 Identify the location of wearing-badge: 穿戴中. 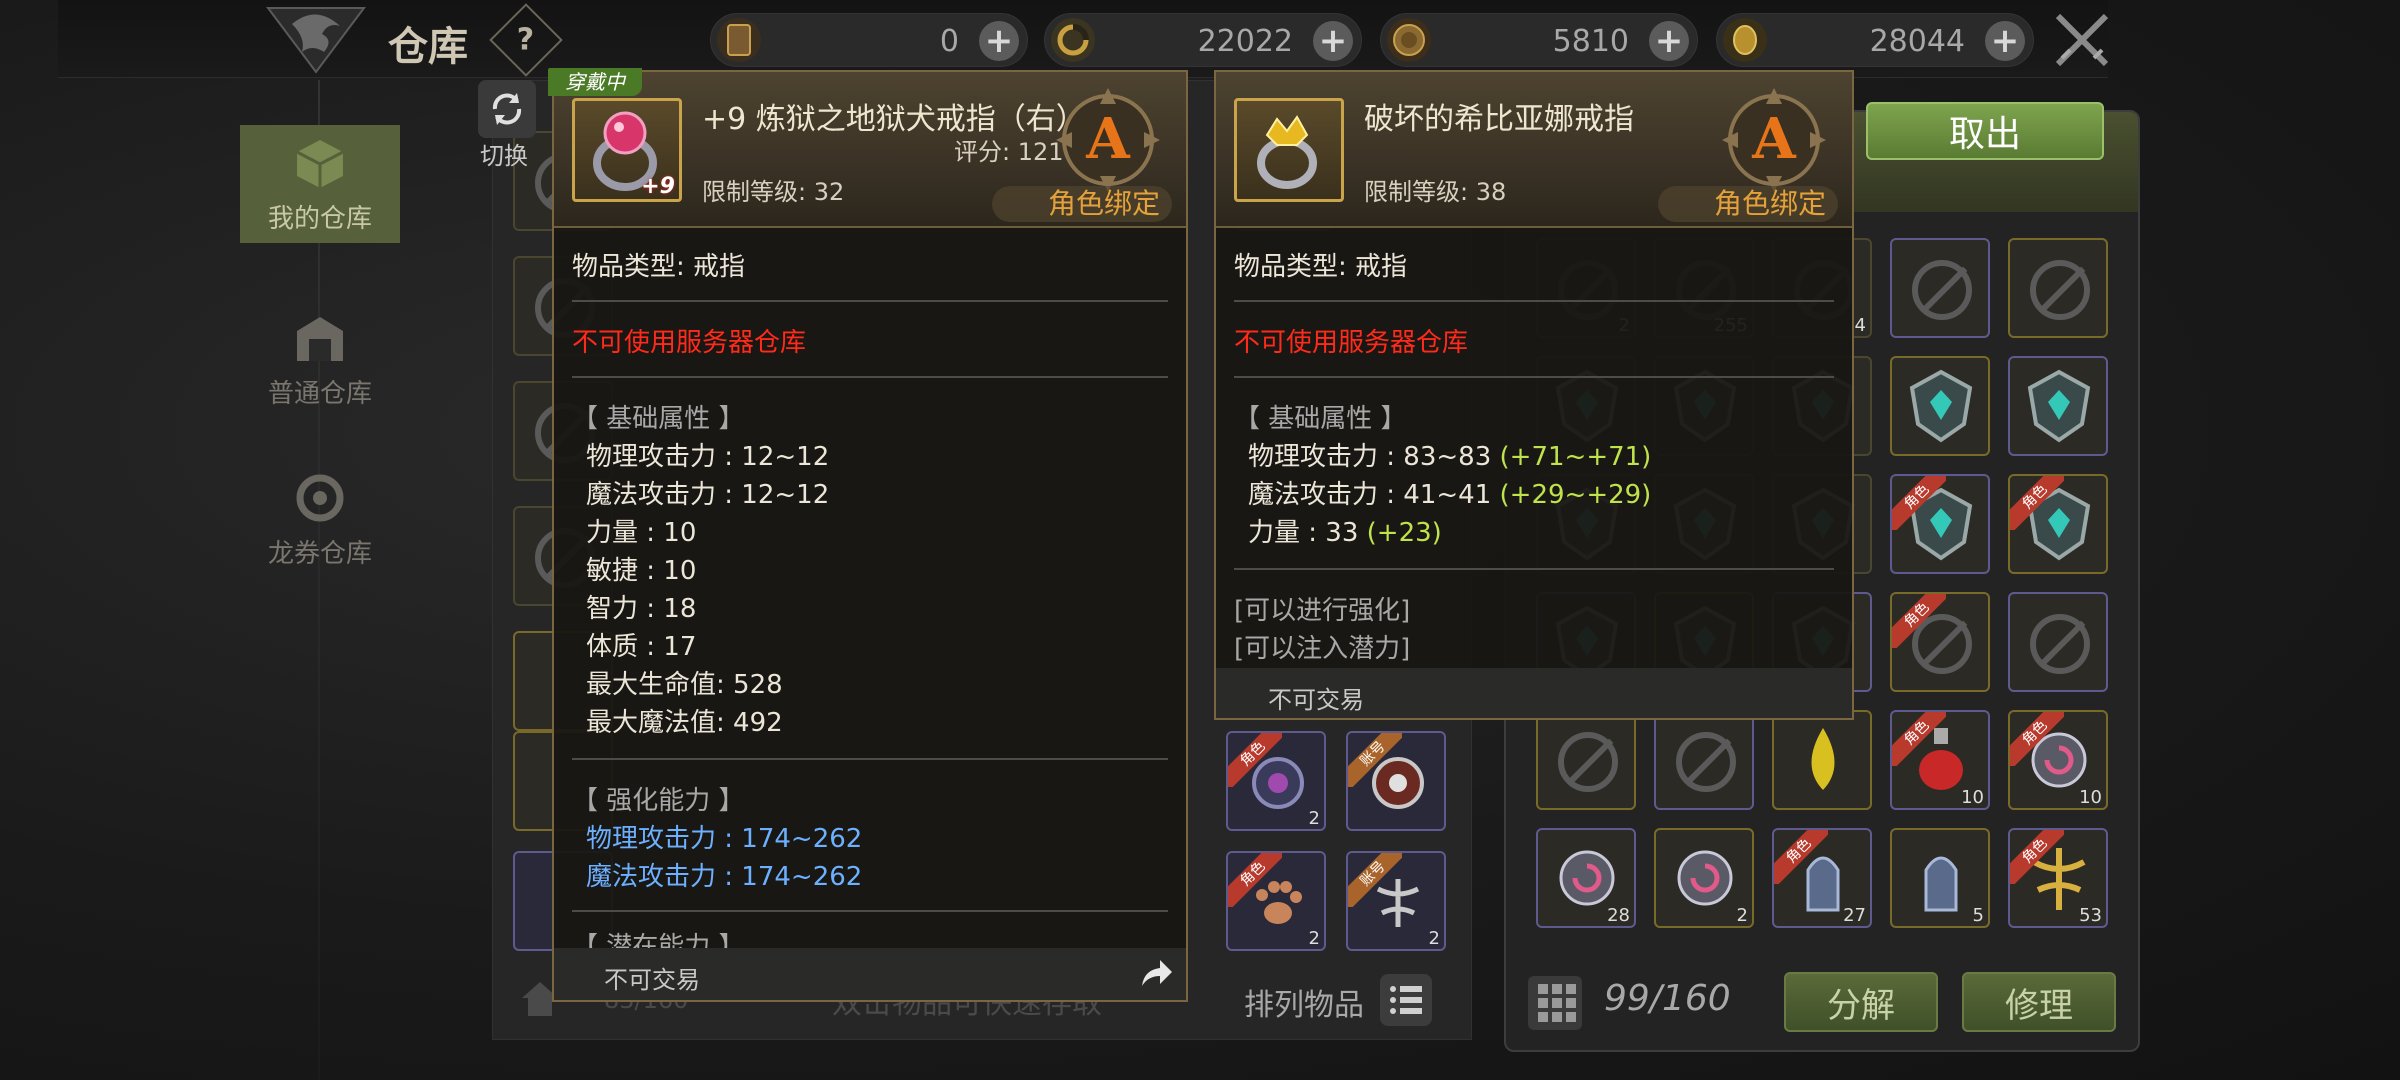
(595, 82).